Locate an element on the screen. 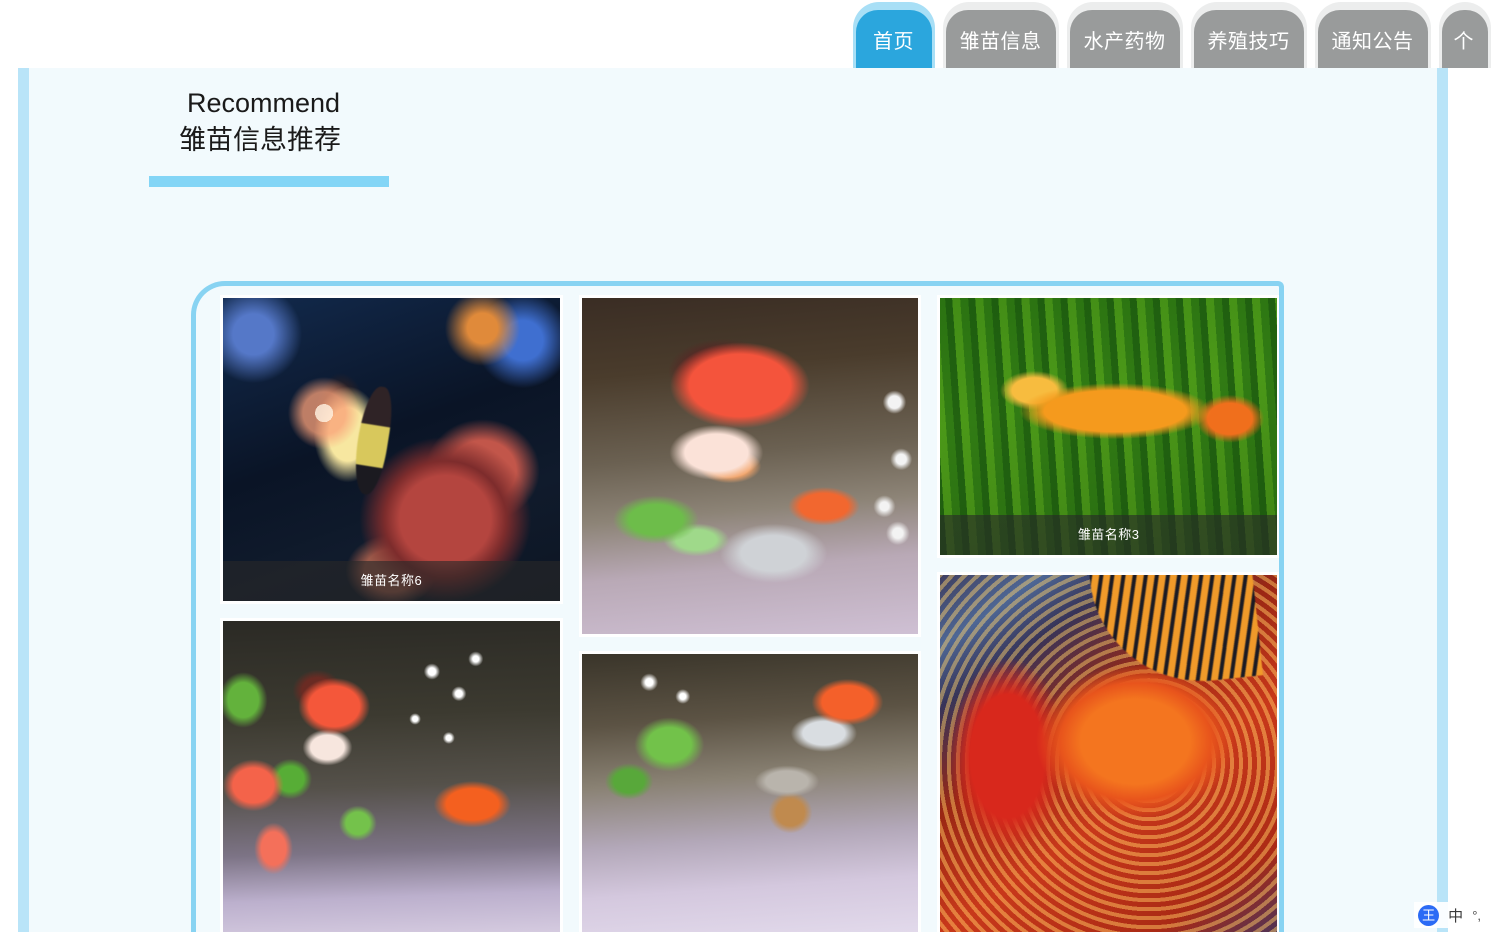  gallery-card-caption: 雏苗名称3 is located at coordinates (1108, 535).